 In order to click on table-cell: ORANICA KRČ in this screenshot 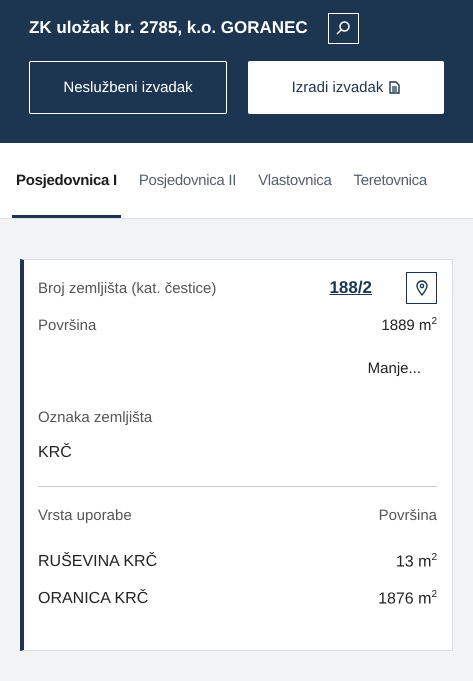, I will do `click(93, 599)`.